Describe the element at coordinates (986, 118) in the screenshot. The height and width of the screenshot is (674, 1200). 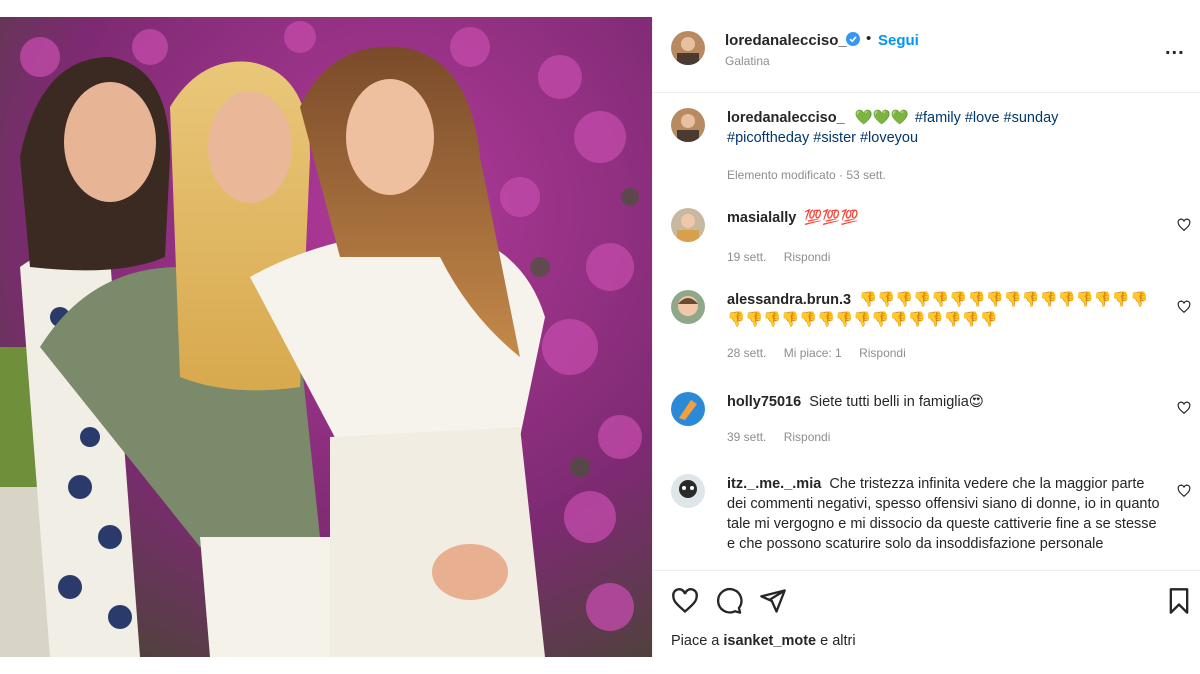
I see `caption-hashtags-line1: #family #love #sunday` at that location.